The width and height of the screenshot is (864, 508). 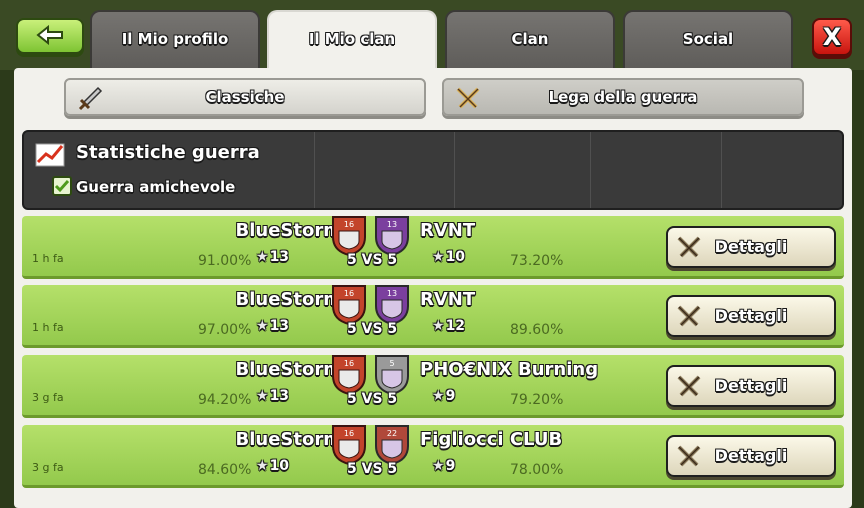 I want to click on home-stars: ★10, so click(x=272, y=466).